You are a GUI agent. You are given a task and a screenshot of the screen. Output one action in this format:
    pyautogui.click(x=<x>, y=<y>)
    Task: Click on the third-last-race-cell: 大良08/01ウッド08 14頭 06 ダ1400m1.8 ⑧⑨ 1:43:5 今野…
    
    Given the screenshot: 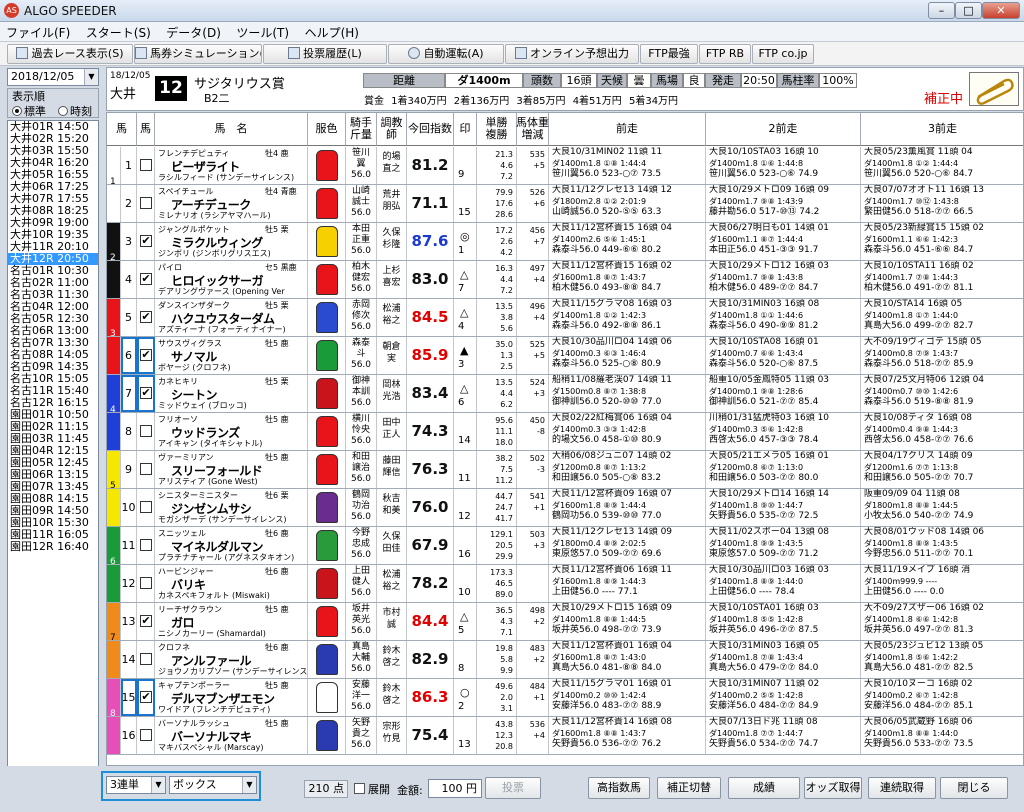 What is the action you would take?
    pyautogui.click(x=942, y=545)
    